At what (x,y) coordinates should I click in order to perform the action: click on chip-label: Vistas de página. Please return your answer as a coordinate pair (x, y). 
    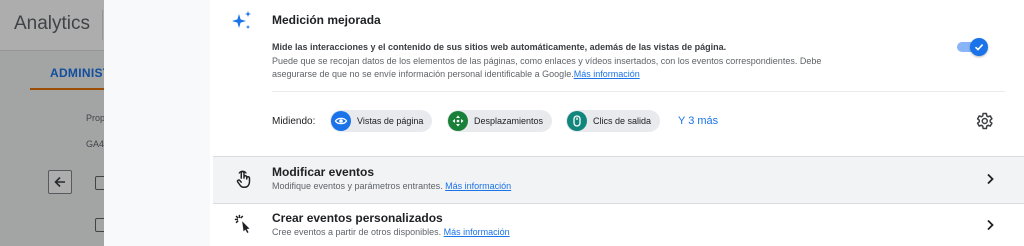
    Looking at the image, I should click on (390, 121).